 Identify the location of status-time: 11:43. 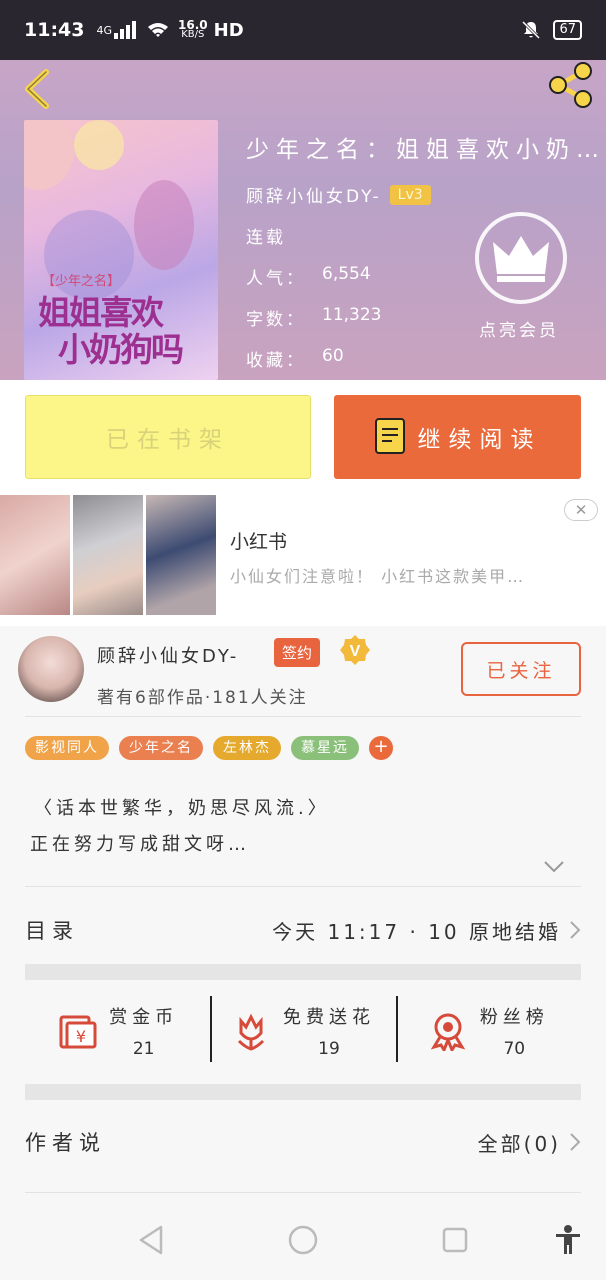
(54, 30).